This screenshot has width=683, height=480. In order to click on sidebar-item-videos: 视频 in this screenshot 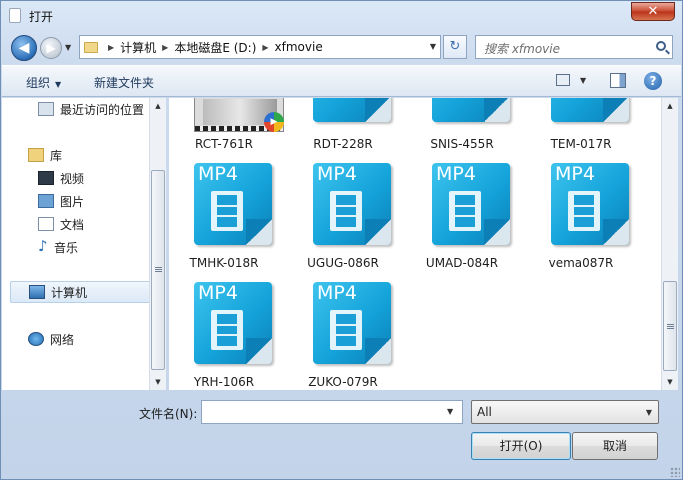, I will do `click(61, 178)`.